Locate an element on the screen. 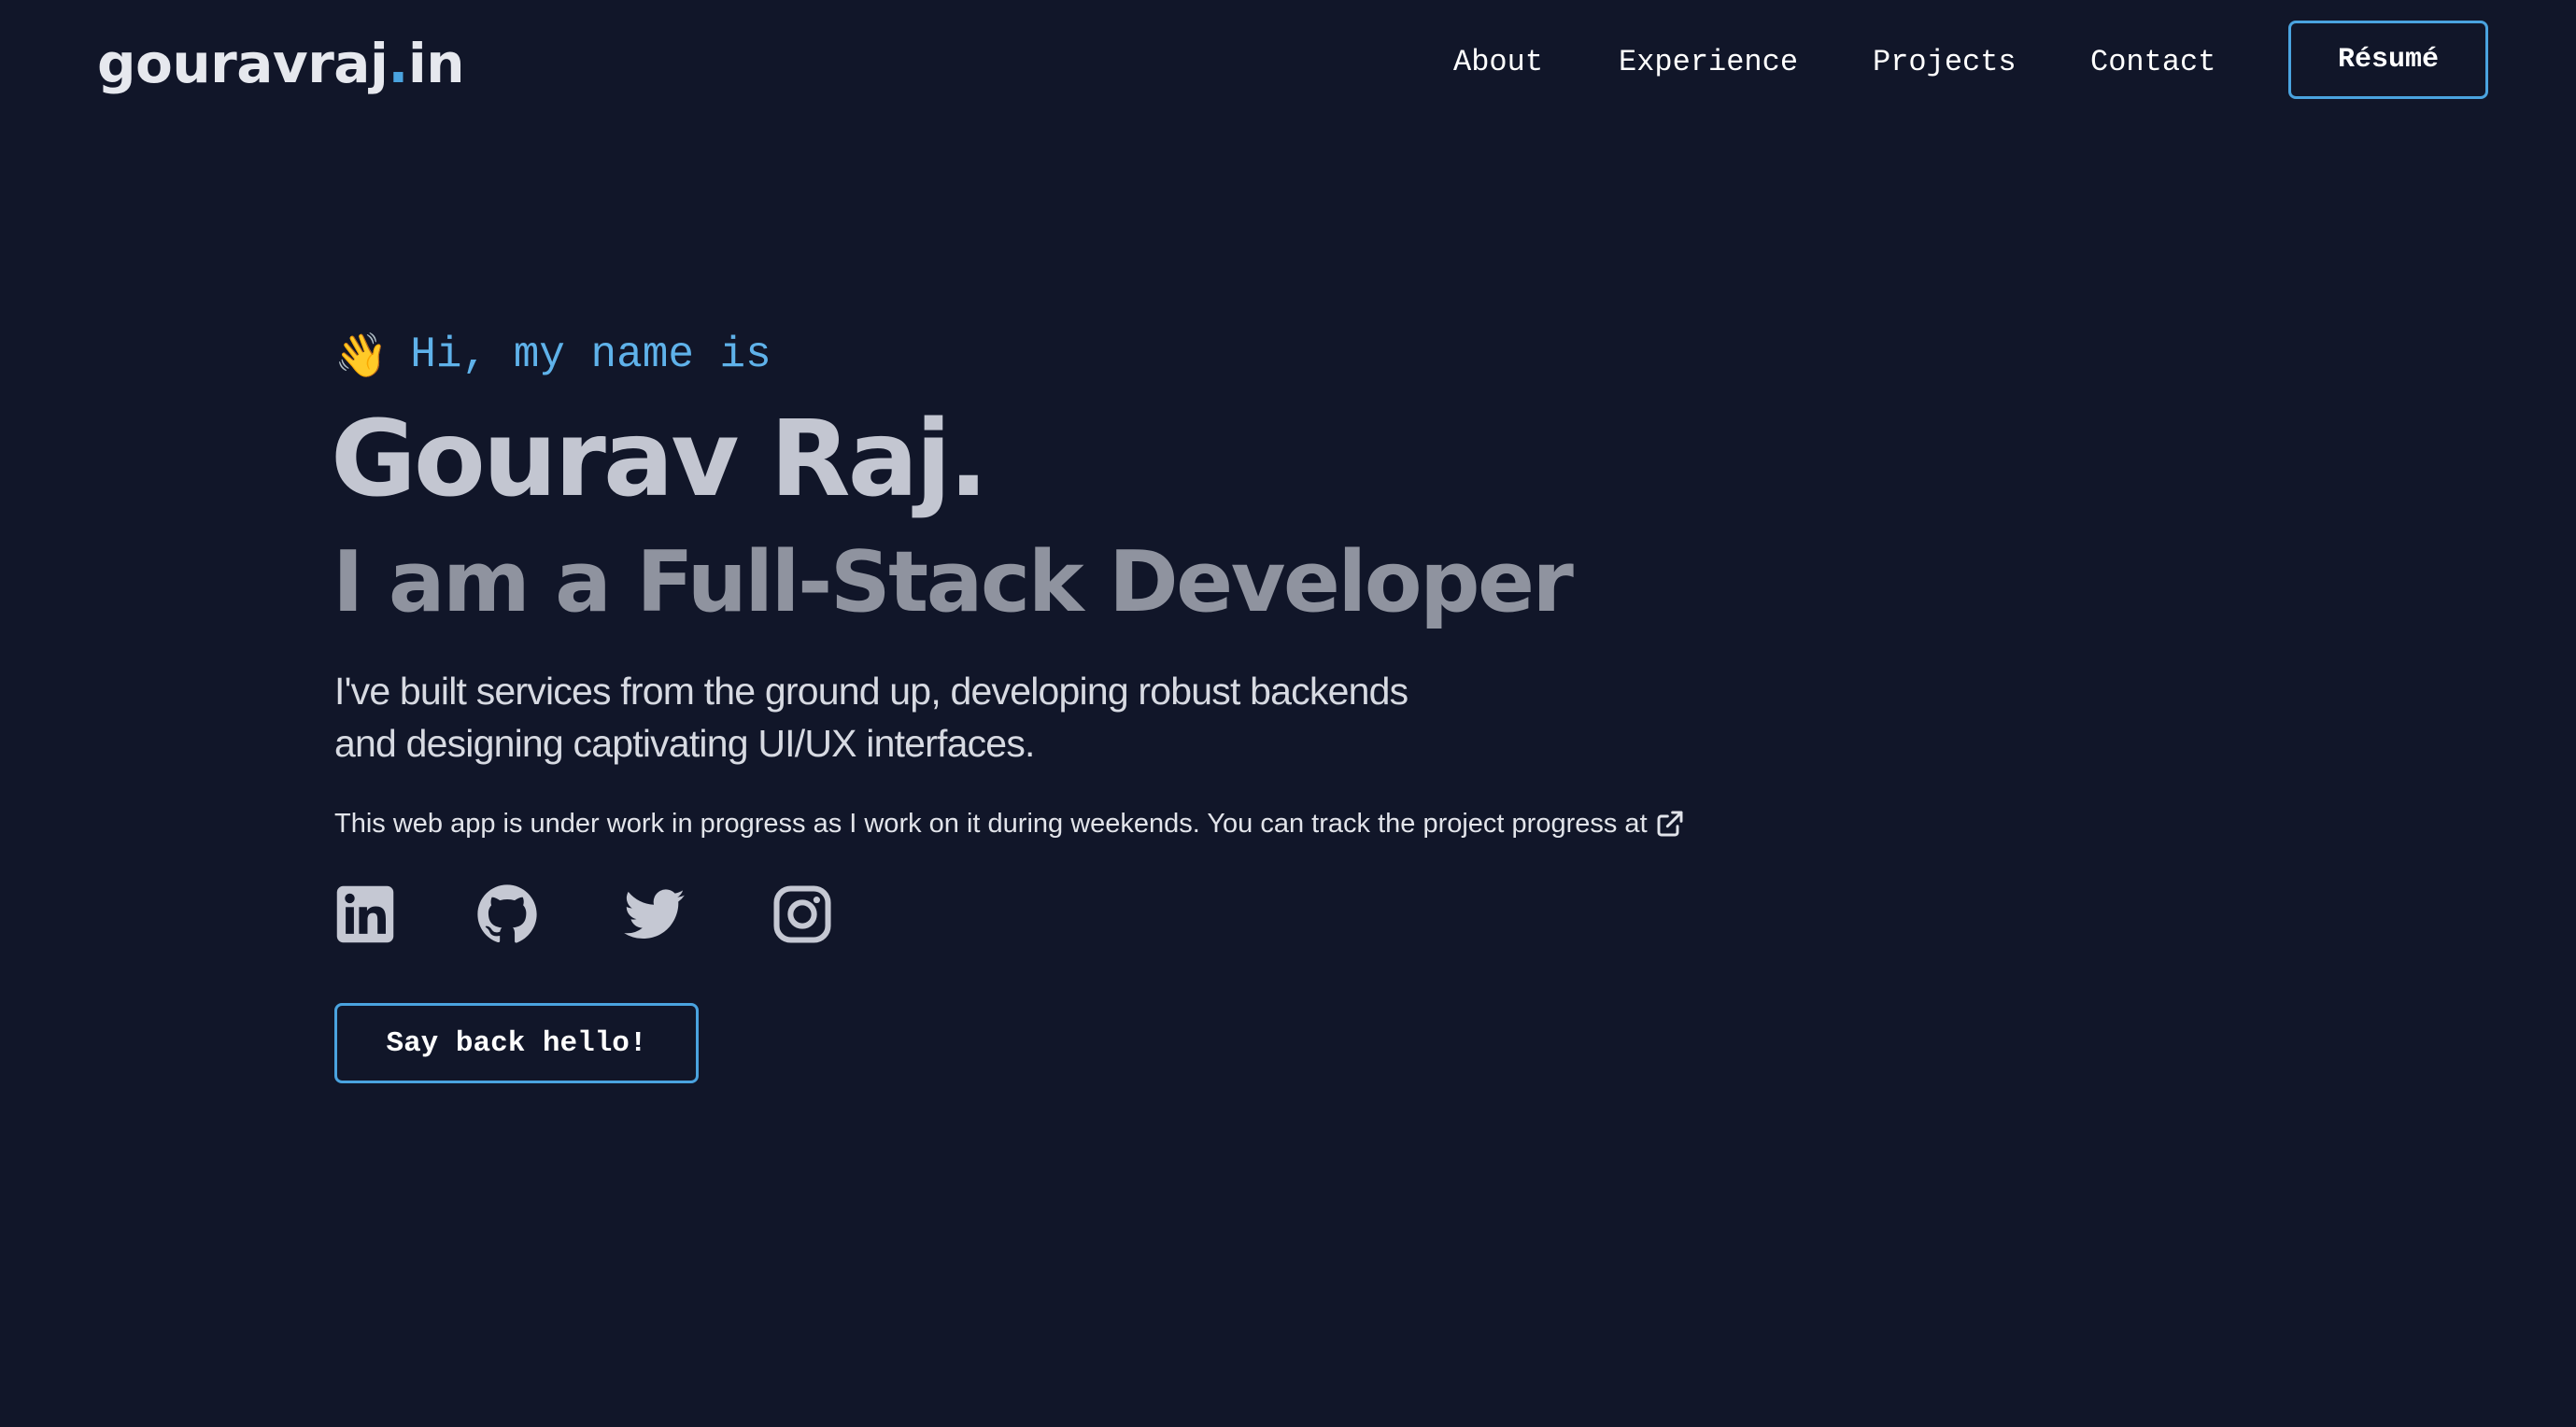 The height and width of the screenshot is (1427, 2576). say-hello-button: Say back hello! is located at coordinates (516, 1043).